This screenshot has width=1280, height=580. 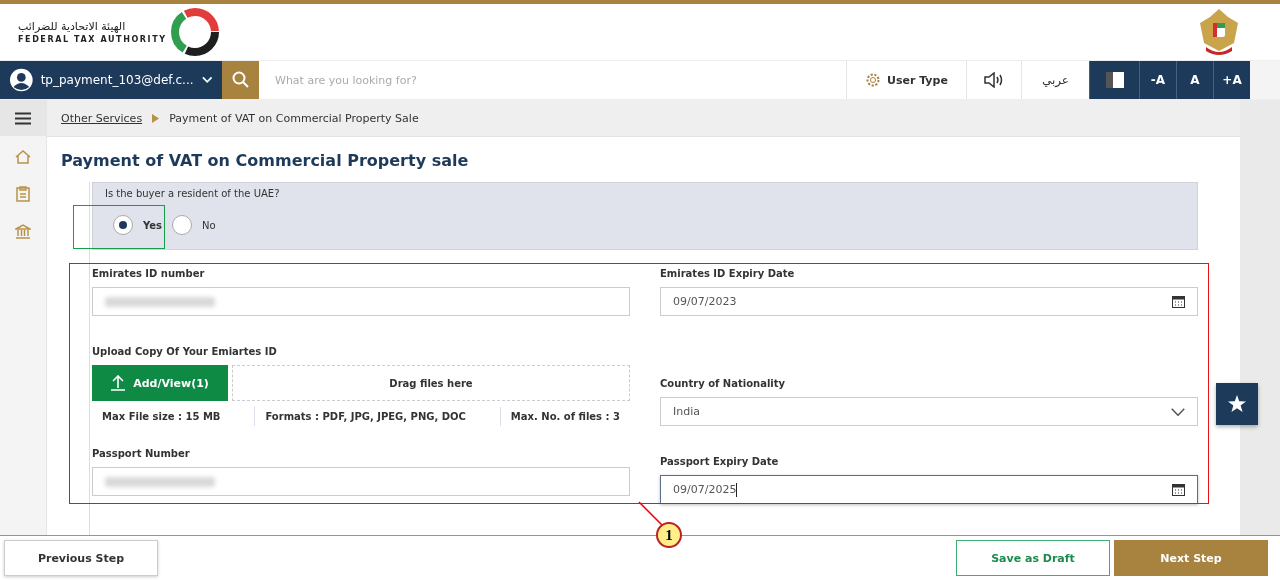 What do you see at coordinates (1194, 80) in the screenshot?
I see `font-size-button: A` at bounding box center [1194, 80].